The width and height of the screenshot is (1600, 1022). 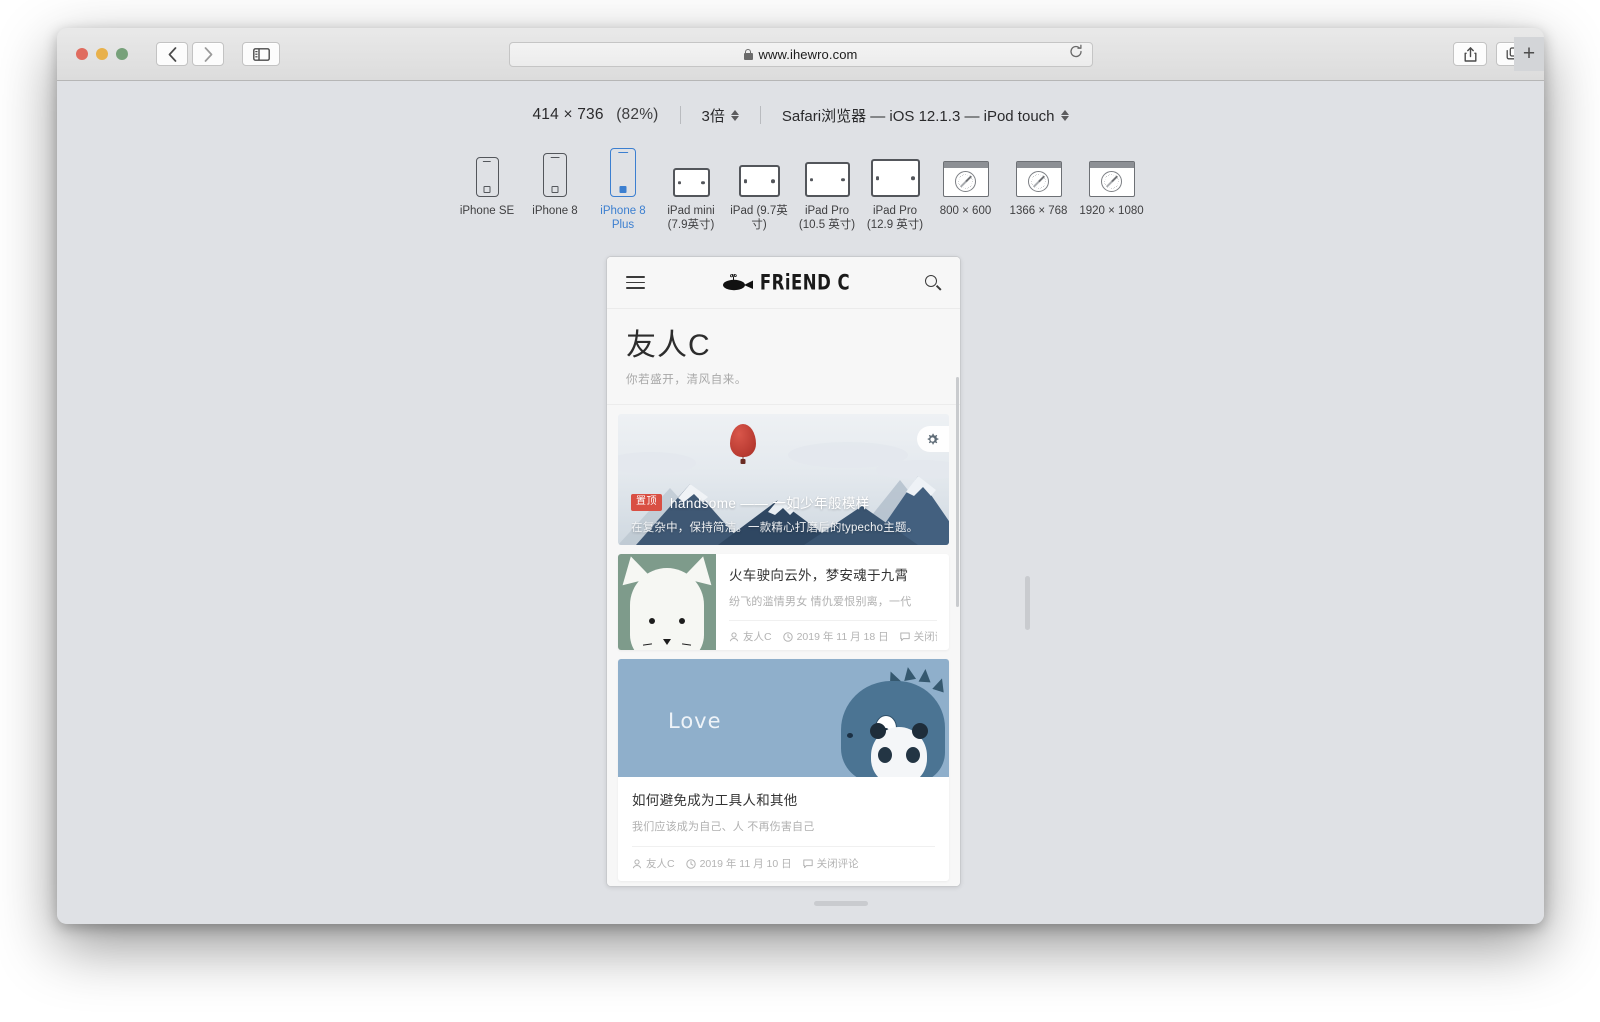 What do you see at coordinates (695, 721) in the screenshot?
I see `cover-text: Love` at bounding box center [695, 721].